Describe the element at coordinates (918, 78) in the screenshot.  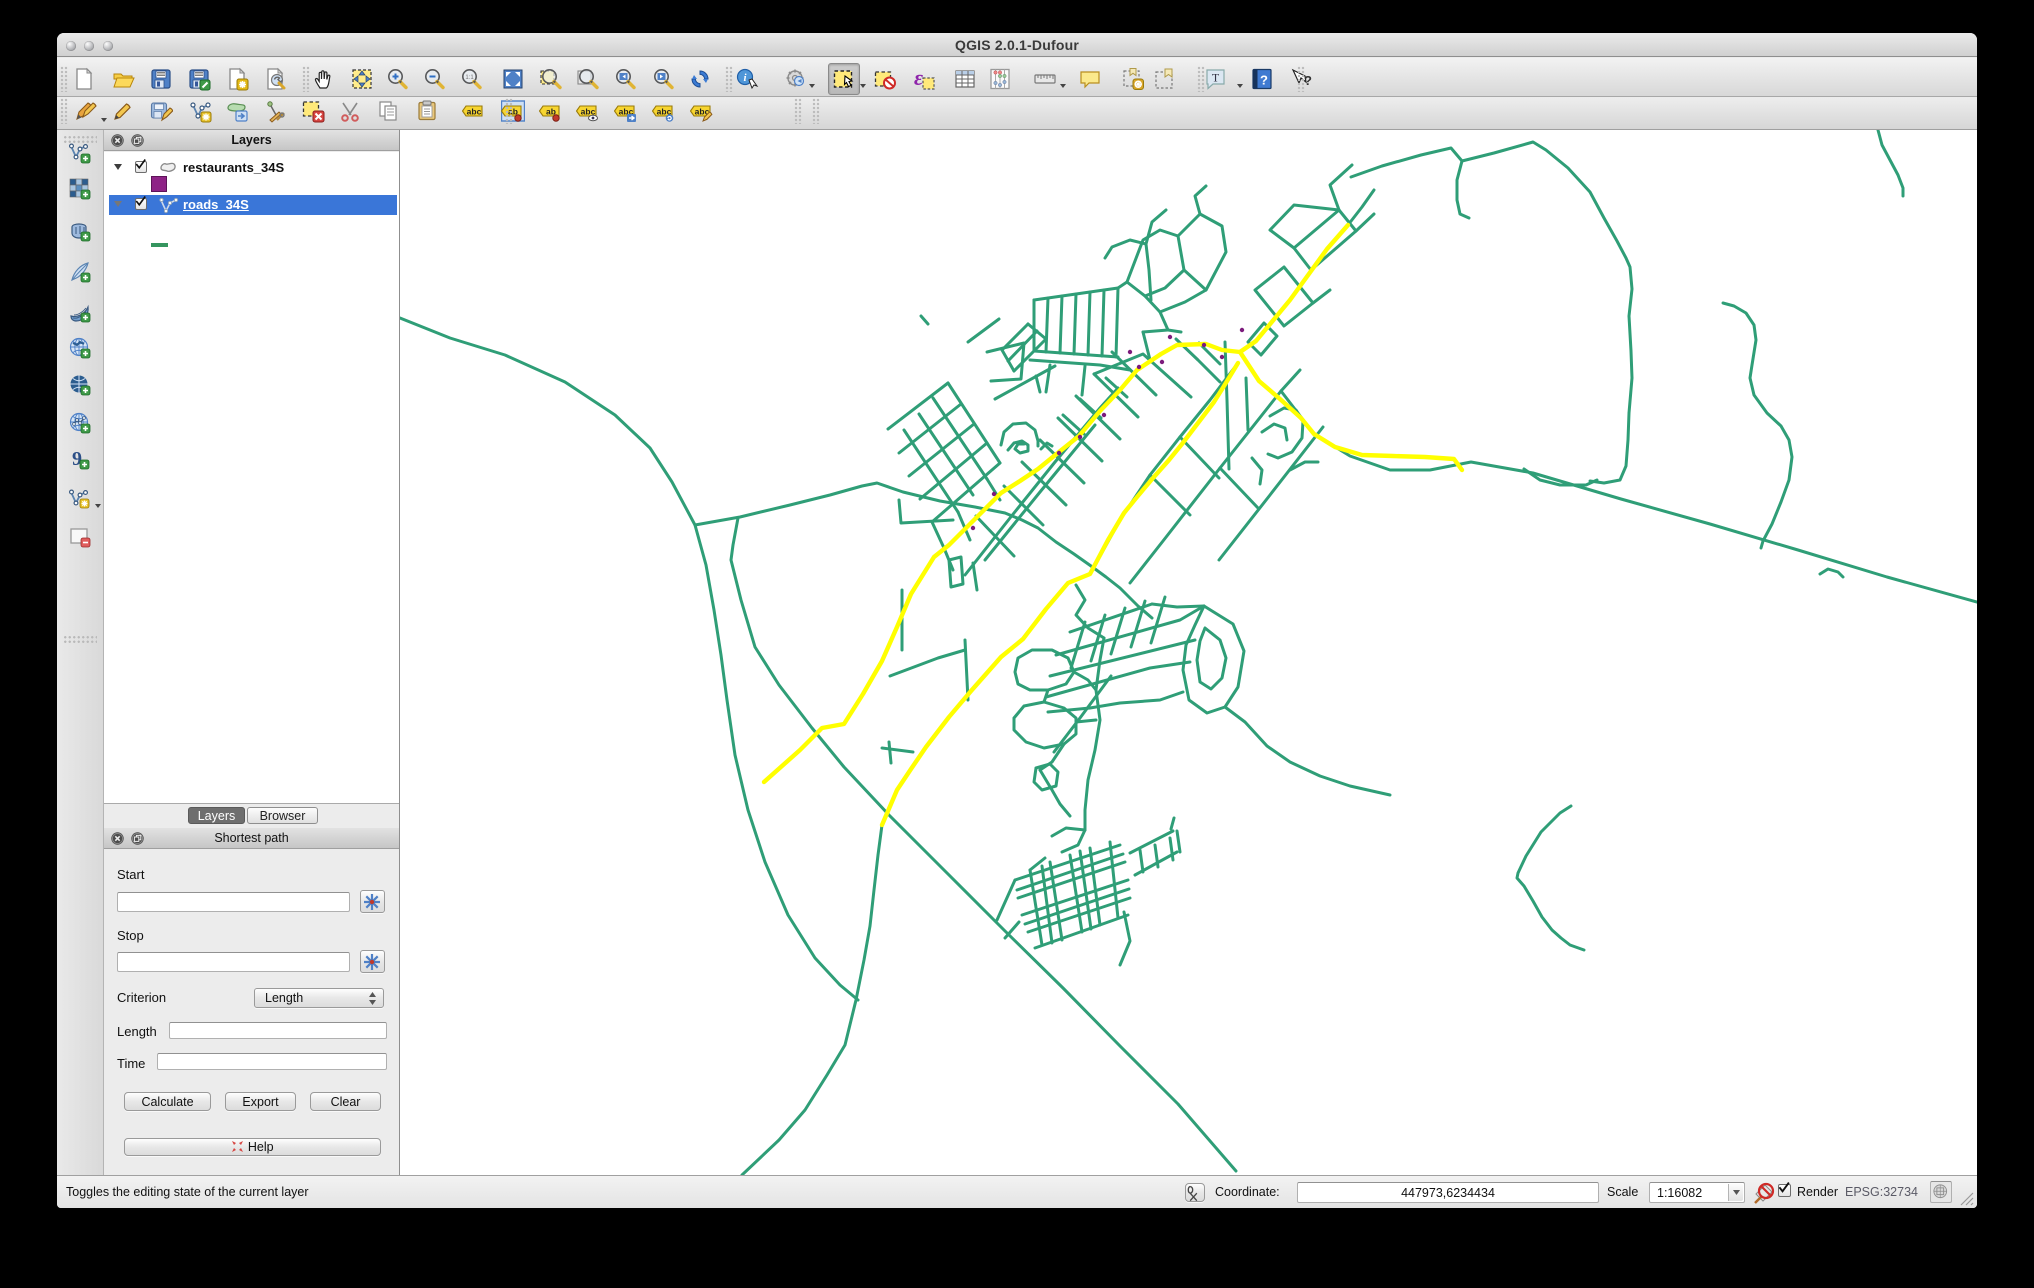
I see `svg-text: ε` at that location.